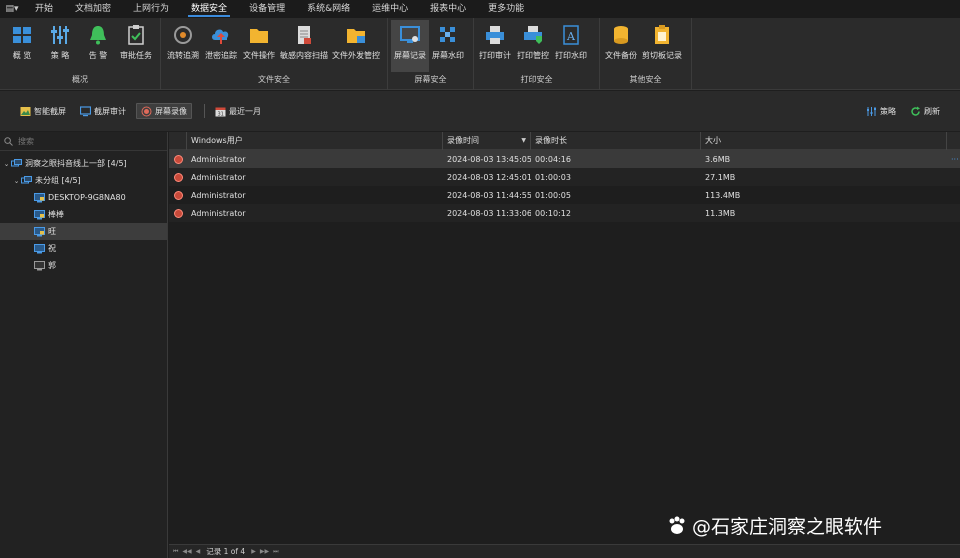 This screenshot has width=960, height=558. Describe the element at coordinates (533, 46) in the screenshot. I see `print-control-button: 打印管控` at that location.